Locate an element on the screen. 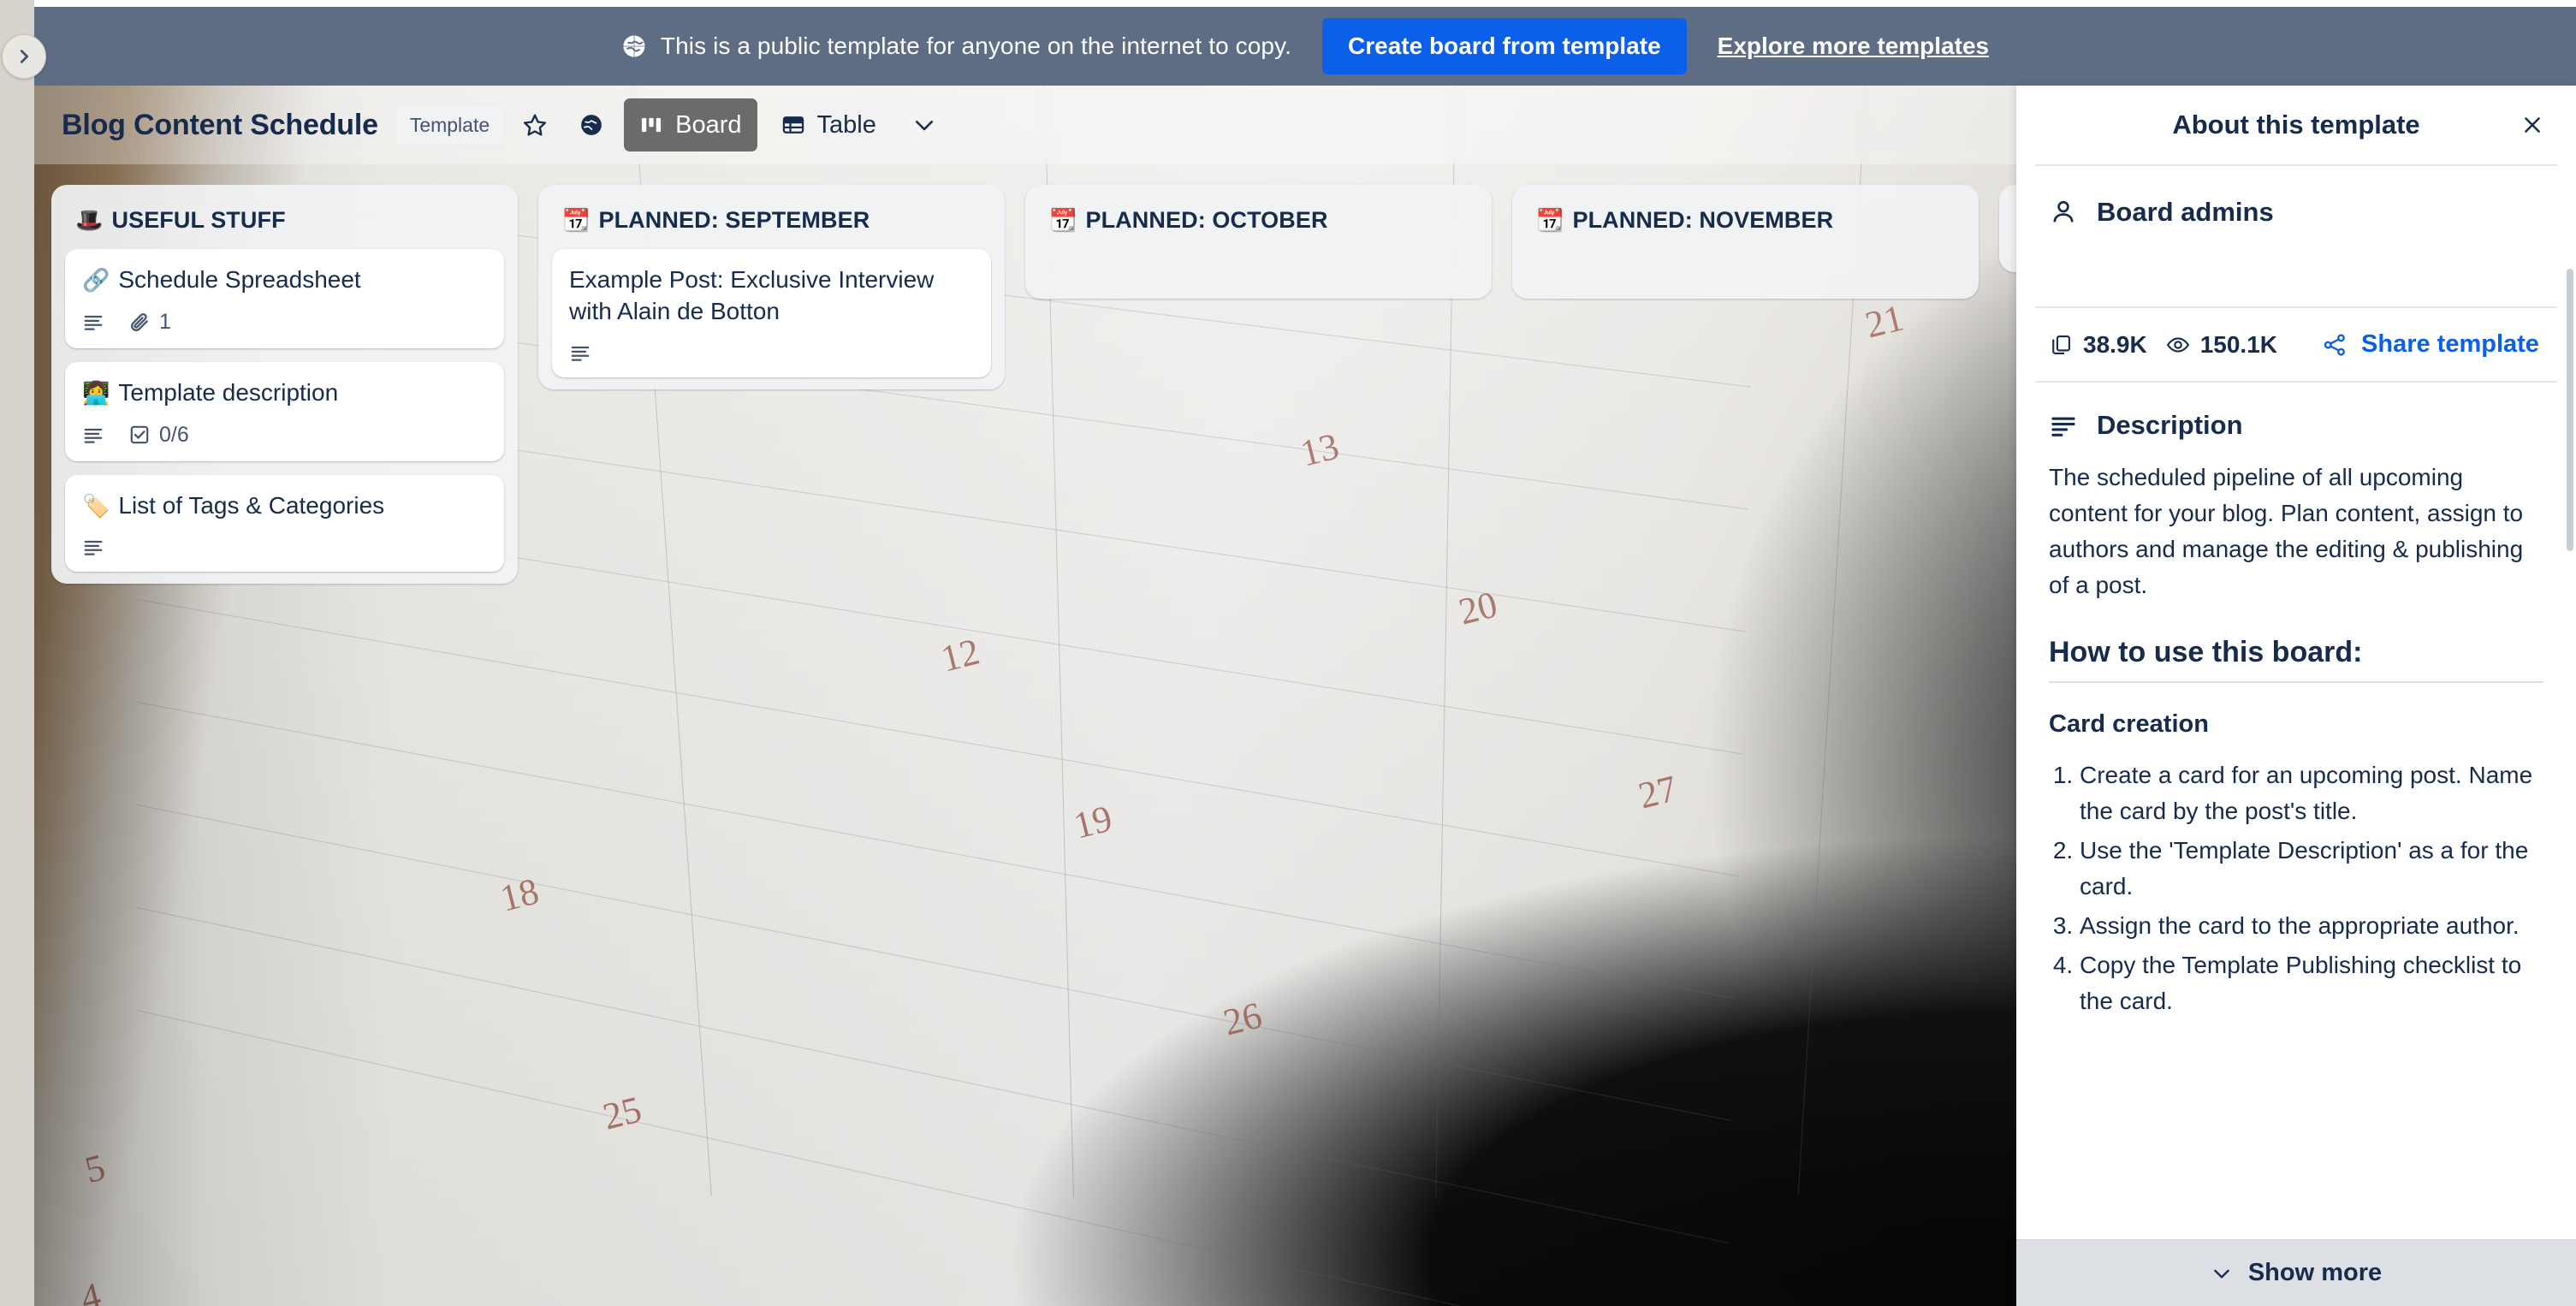  list-title: 🎩 USEFUL STUFF is located at coordinates (284, 224).